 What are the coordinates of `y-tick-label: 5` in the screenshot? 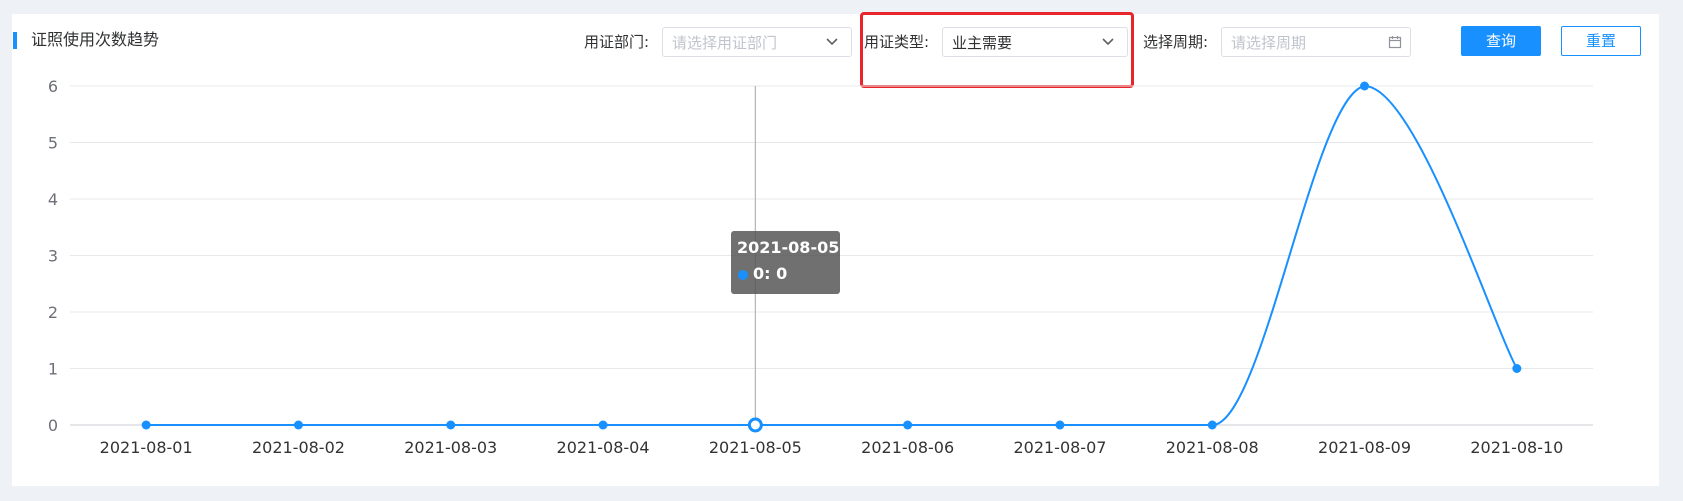 It's located at (53, 143).